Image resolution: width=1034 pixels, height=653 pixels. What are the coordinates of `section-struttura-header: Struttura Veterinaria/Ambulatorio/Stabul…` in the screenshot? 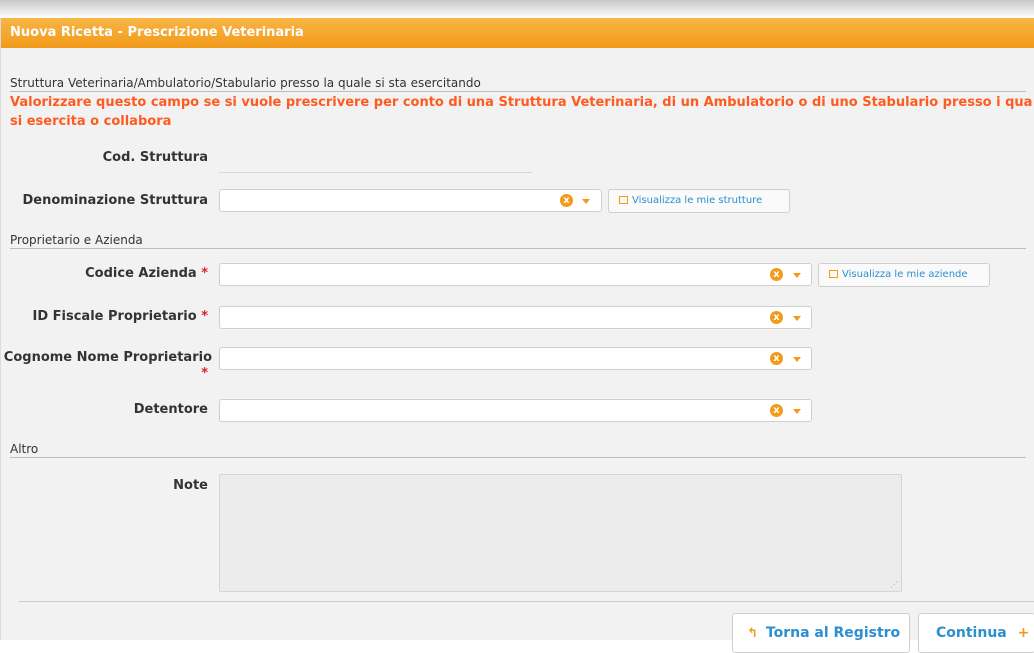 It's located at (518, 84).